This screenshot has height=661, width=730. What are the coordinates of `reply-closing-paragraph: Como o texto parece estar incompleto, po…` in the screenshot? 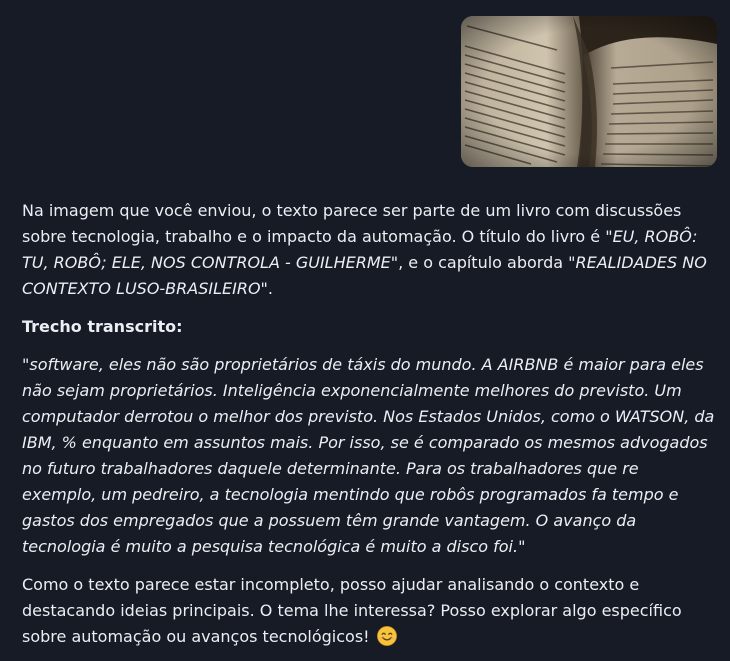 It's located at (369, 611).